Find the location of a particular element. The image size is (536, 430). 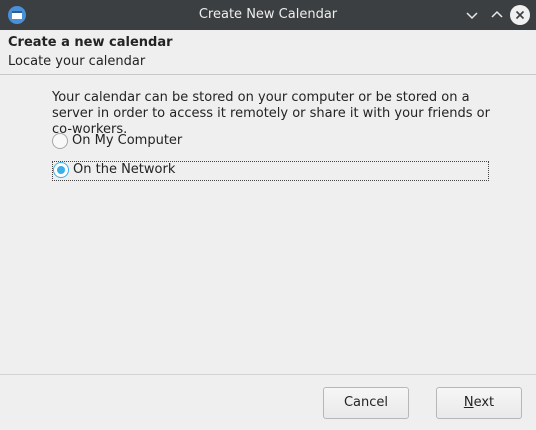

option-on-my-computer: On My Computer is located at coordinates (152, 142).